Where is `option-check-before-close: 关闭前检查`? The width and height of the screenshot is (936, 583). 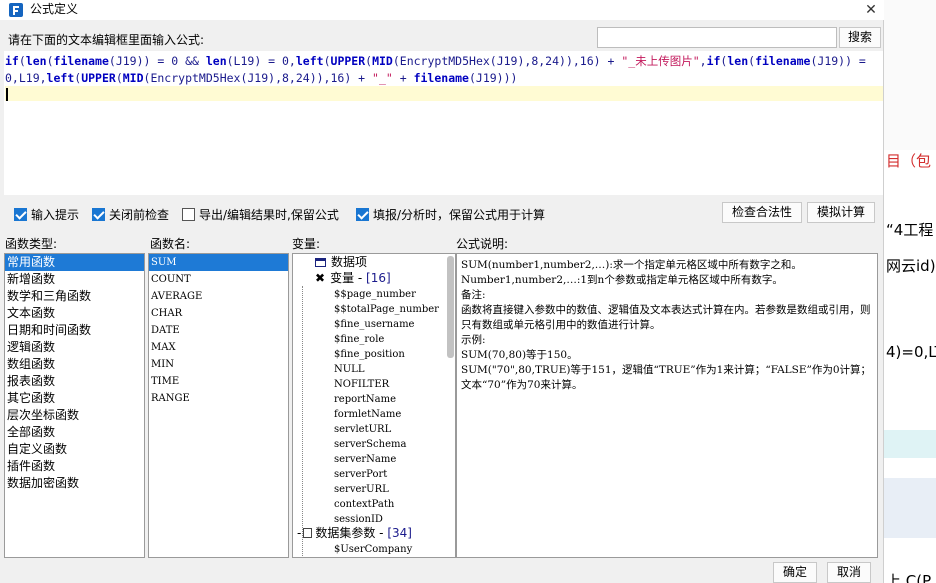 option-check-before-close: 关闭前检查 is located at coordinates (130, 214).